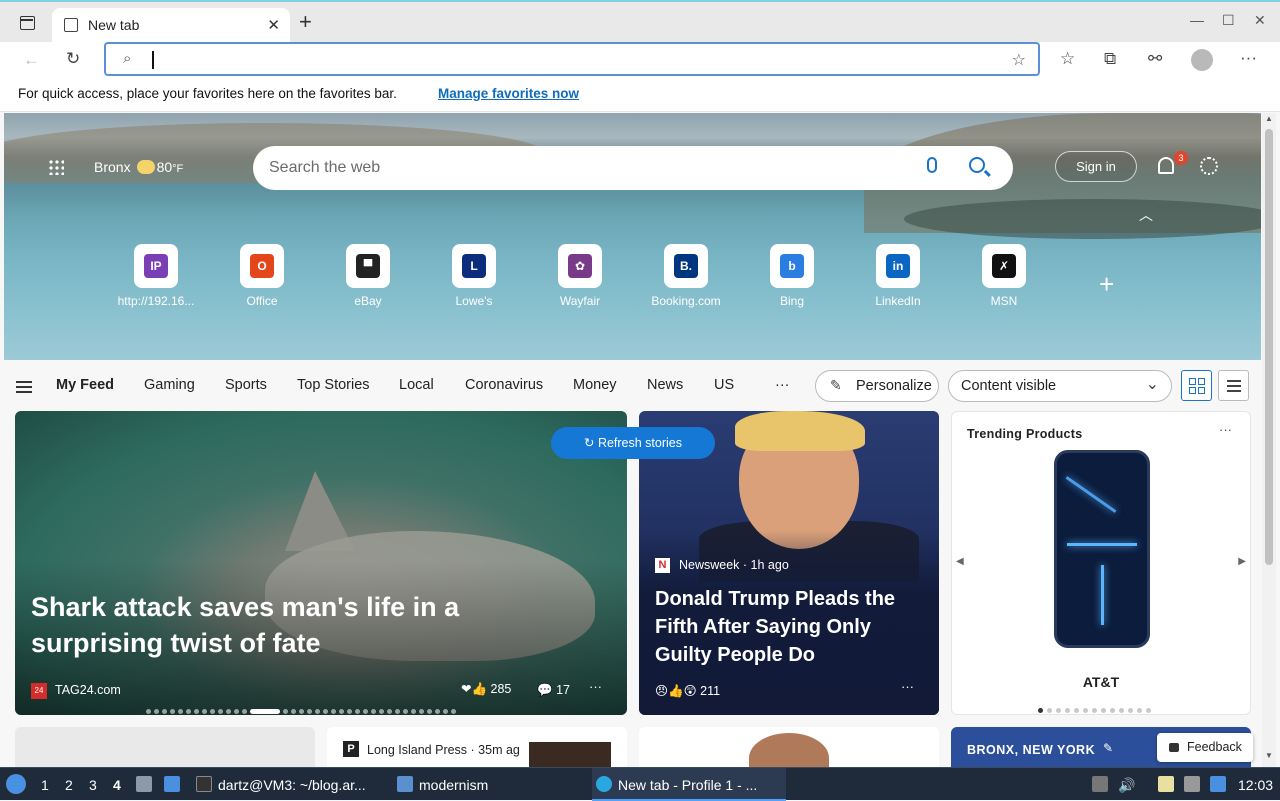  What do you see at coordinates (1102, 549) in the screenshot?
I see `smartphone-product-image` at bounding box center [1102, 549].